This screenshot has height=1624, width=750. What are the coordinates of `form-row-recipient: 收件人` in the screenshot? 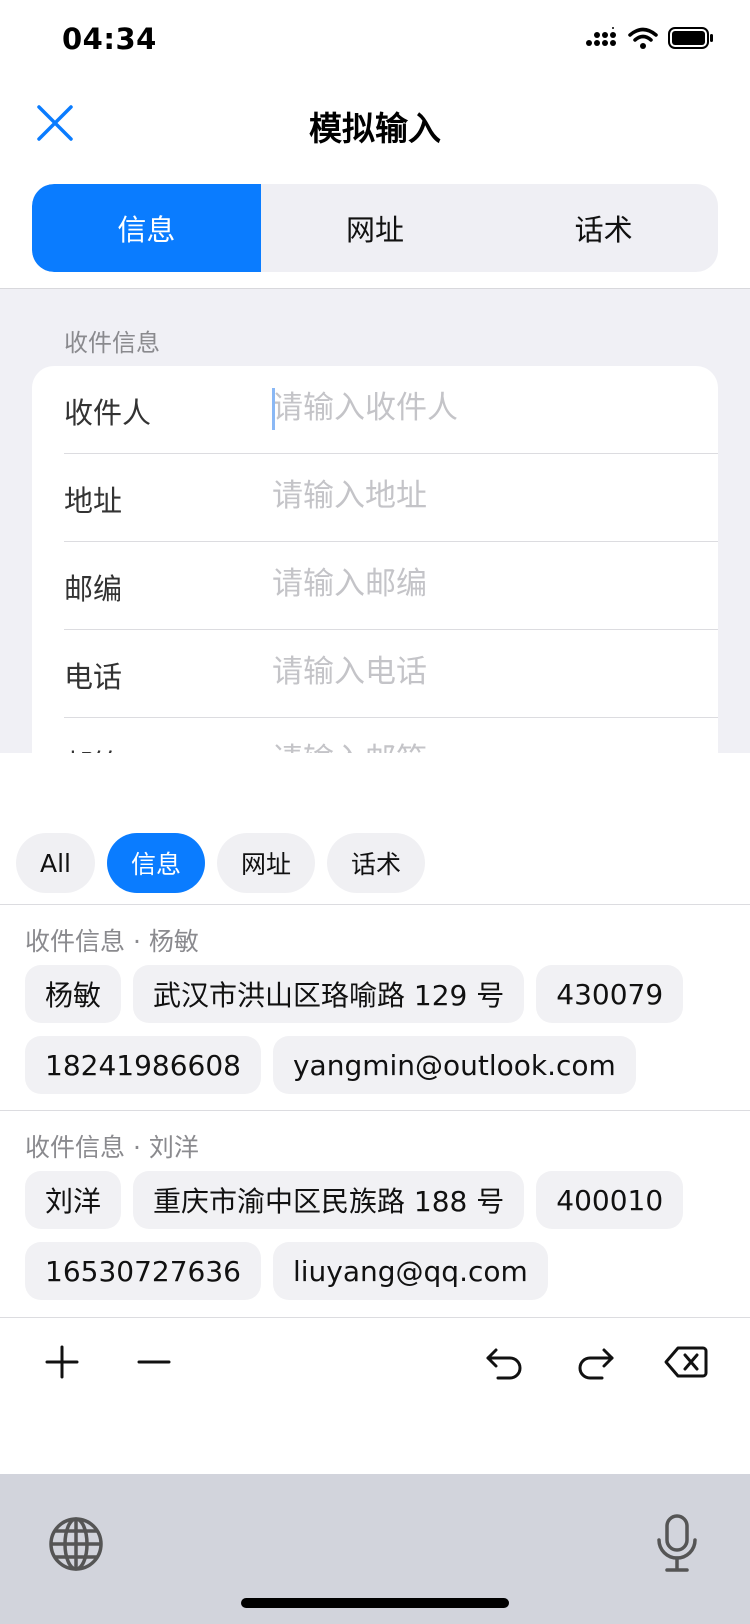 It's located at (391, 410).